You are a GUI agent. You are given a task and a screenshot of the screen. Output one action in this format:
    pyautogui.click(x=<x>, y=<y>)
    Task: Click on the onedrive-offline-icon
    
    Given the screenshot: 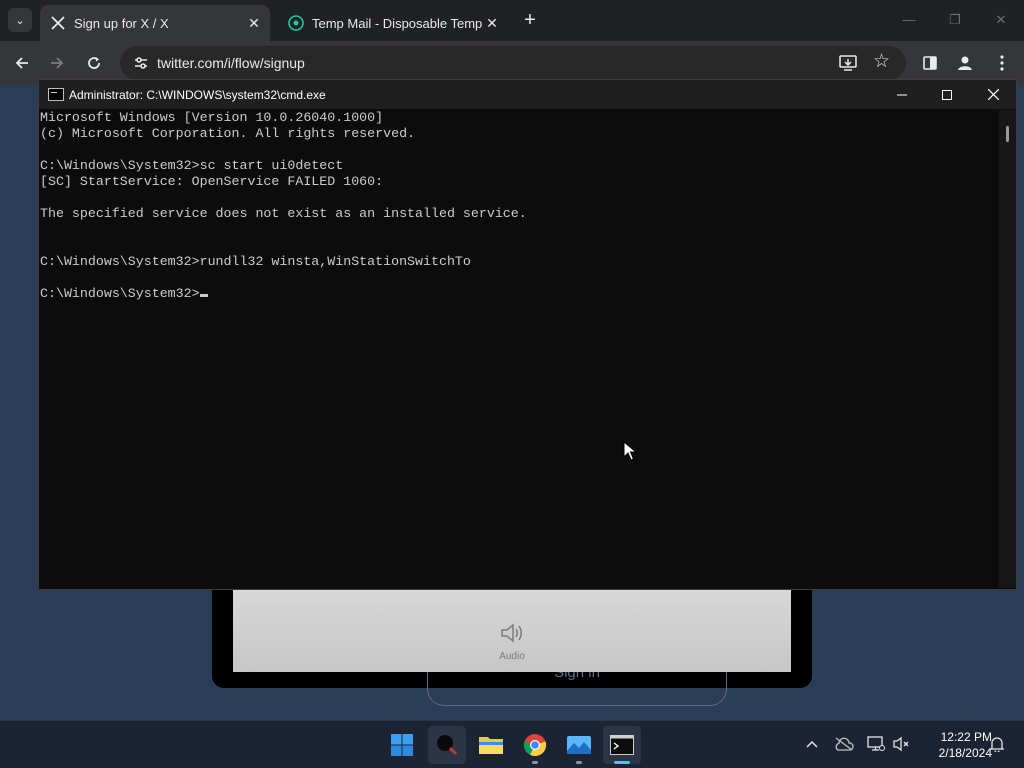 What is the action you would take?
    pyautogui.click(x=844, y=744)
    